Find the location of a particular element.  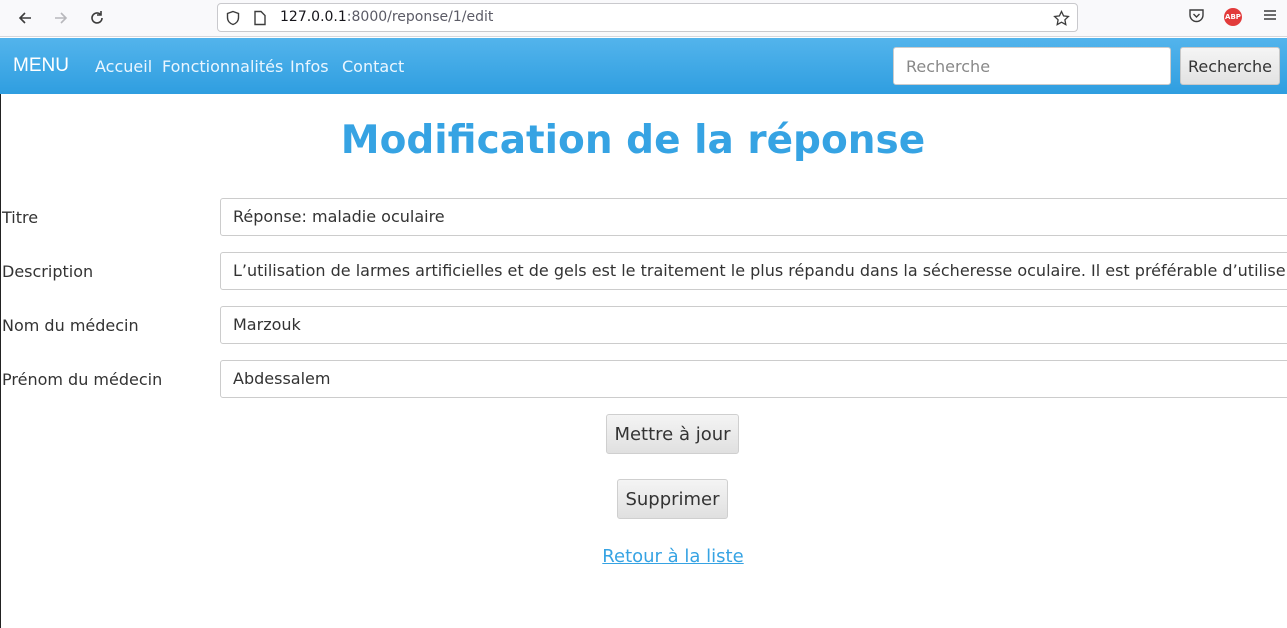

page-icon is located at coordinates (260, 20).